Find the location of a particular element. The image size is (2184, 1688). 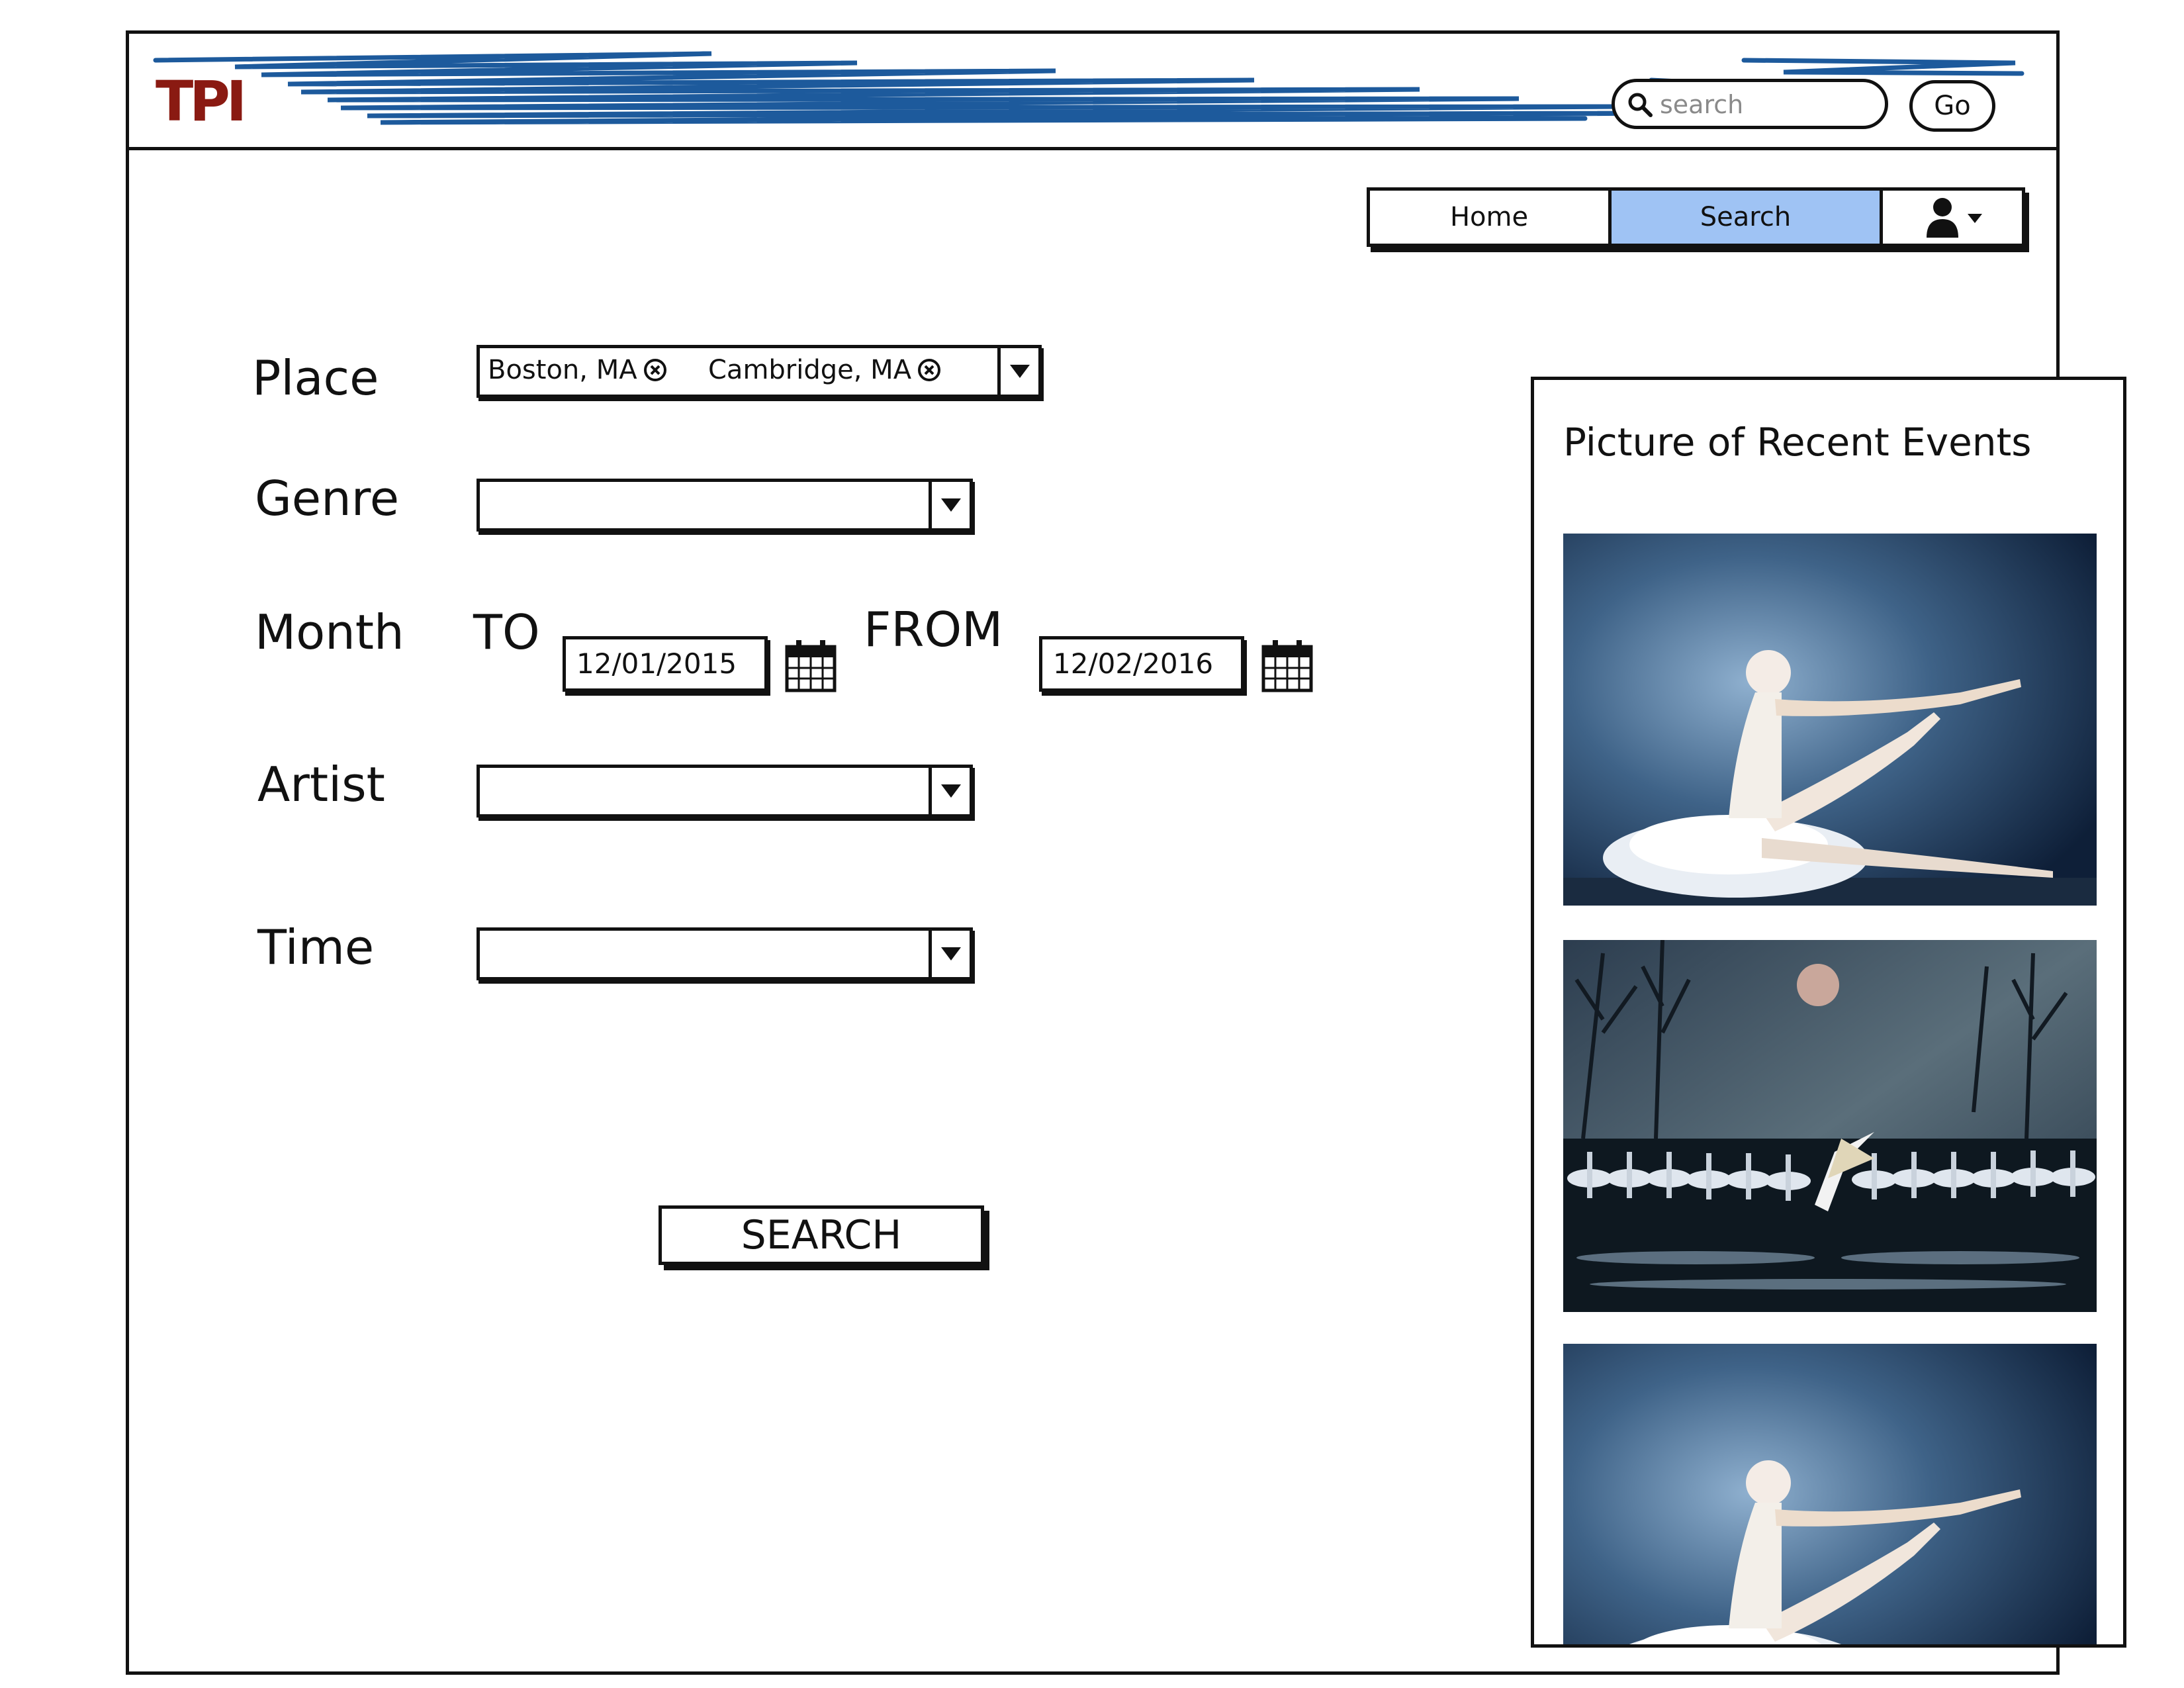

from-label: FROM is located at coordinates (933, 629).